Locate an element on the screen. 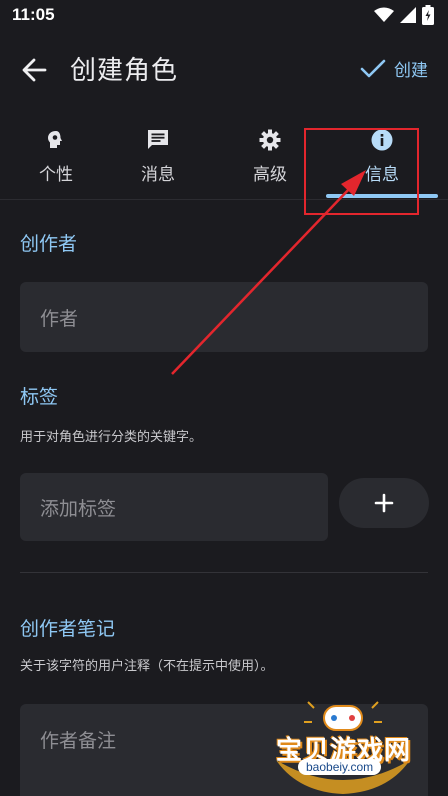  watermark-logo: 宝贝游戏网 baobeiy.com is located at coordinates (343, 748).